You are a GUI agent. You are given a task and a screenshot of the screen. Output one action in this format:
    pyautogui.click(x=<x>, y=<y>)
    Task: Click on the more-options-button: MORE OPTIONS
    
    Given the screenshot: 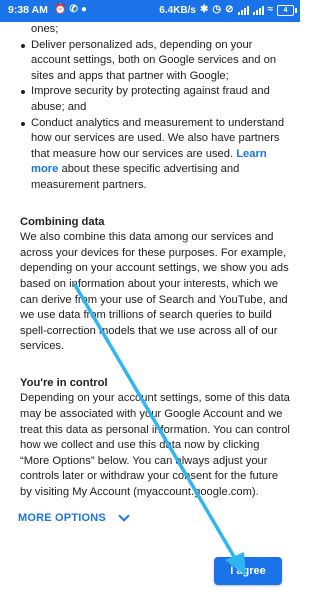 What is the action you would take?
    pyautogui.click(x=74, y=517)
    